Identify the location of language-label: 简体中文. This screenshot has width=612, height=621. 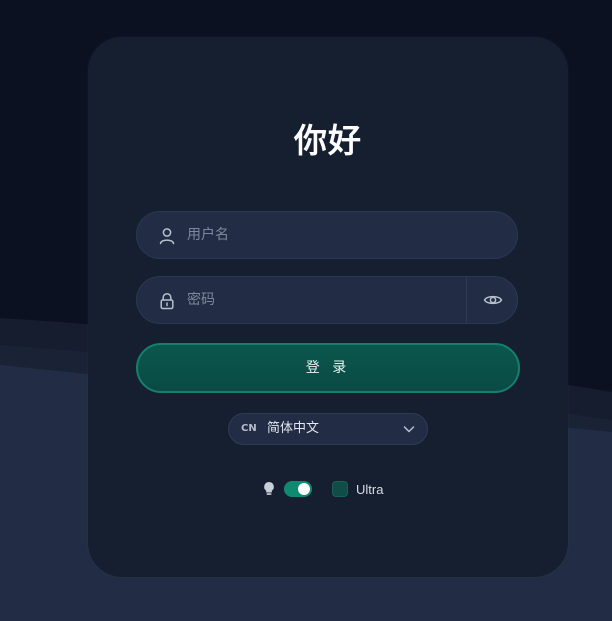
(293, 428).